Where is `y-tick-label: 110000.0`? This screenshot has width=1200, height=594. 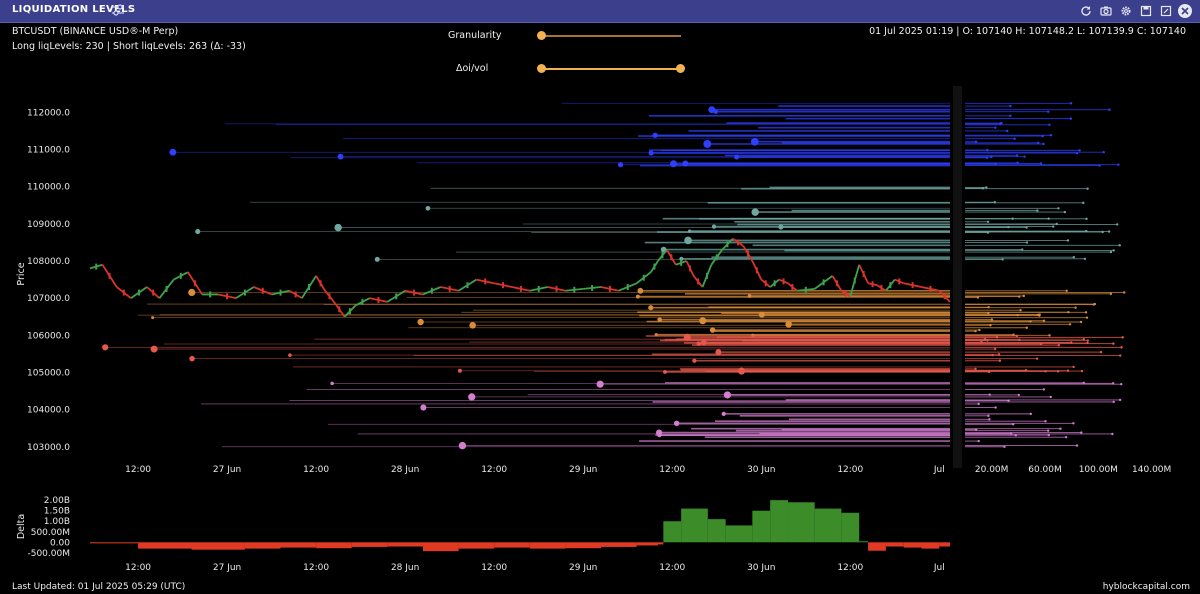 y-tick-label: 110000.0 is located at coordinates (48, 188).